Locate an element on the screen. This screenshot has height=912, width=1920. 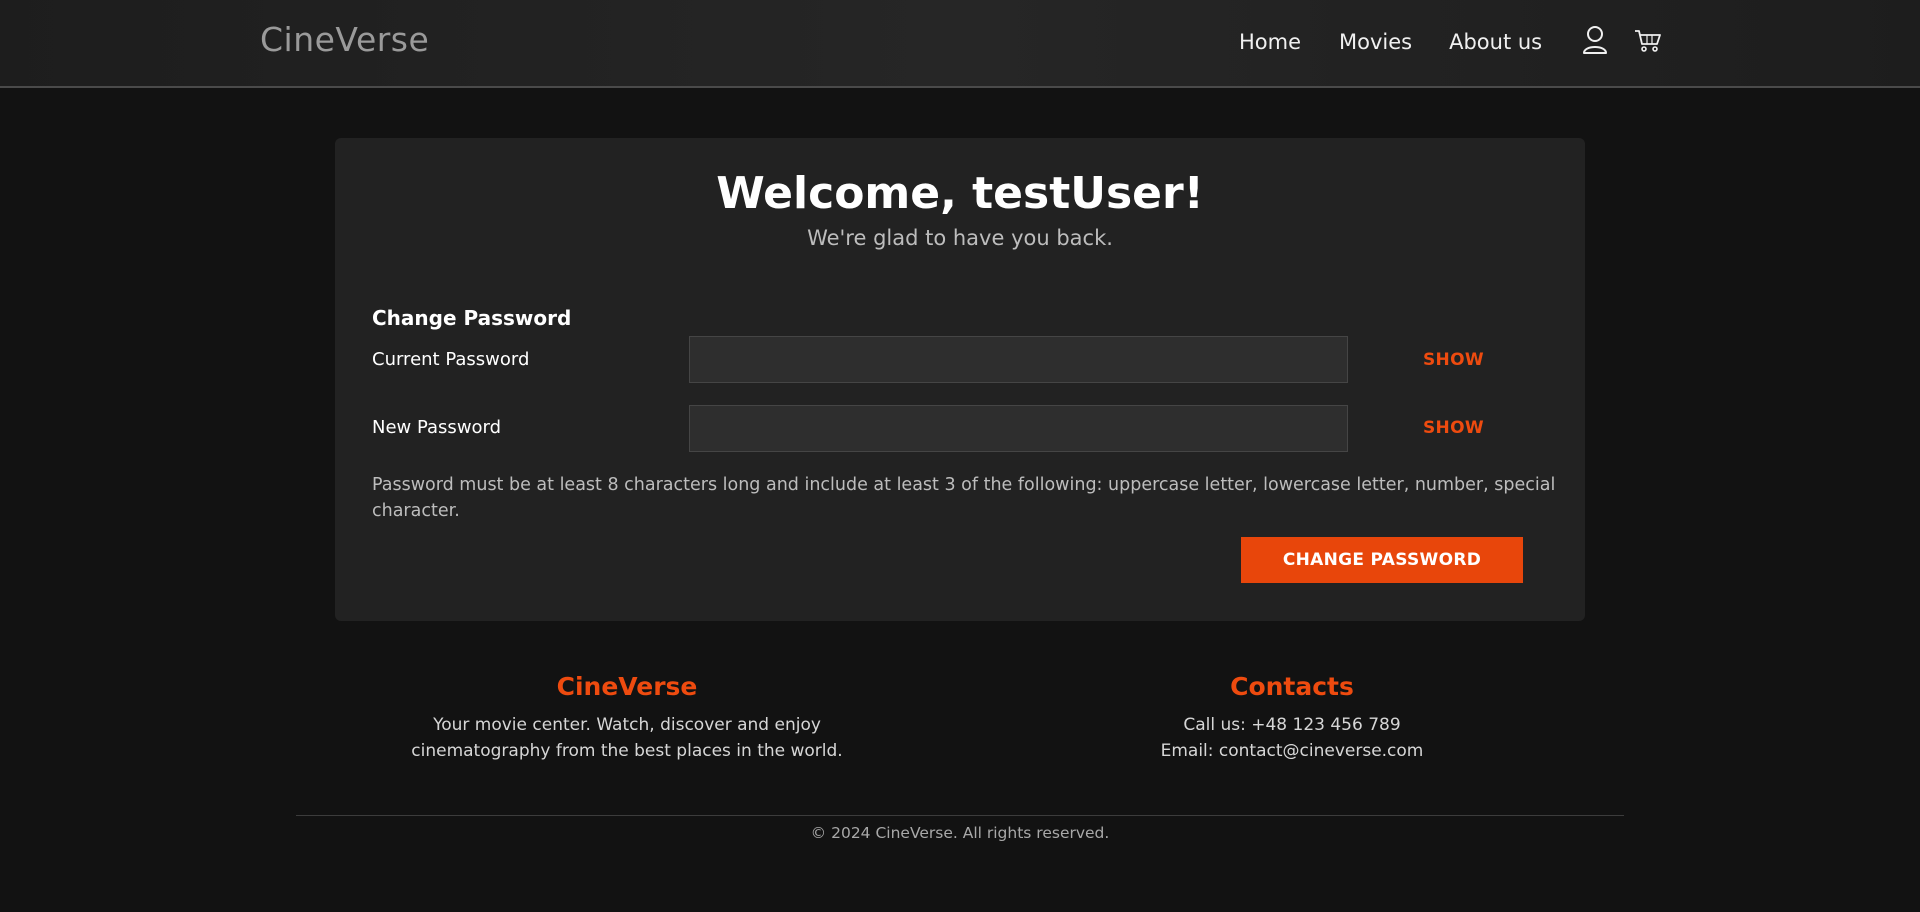
site-header: CineVerse Home Movies About us is located at coordinates (960, 44).